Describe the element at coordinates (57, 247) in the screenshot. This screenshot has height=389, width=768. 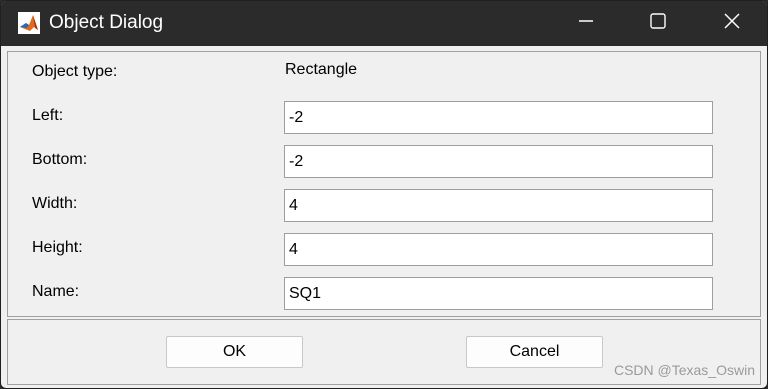
I see `height-label: Height:` at that location.